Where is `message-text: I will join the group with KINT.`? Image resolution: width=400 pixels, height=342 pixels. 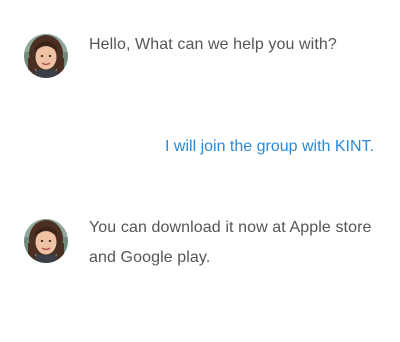
message-text: I will join the group with KINT. is located at coordinates (269, 146).